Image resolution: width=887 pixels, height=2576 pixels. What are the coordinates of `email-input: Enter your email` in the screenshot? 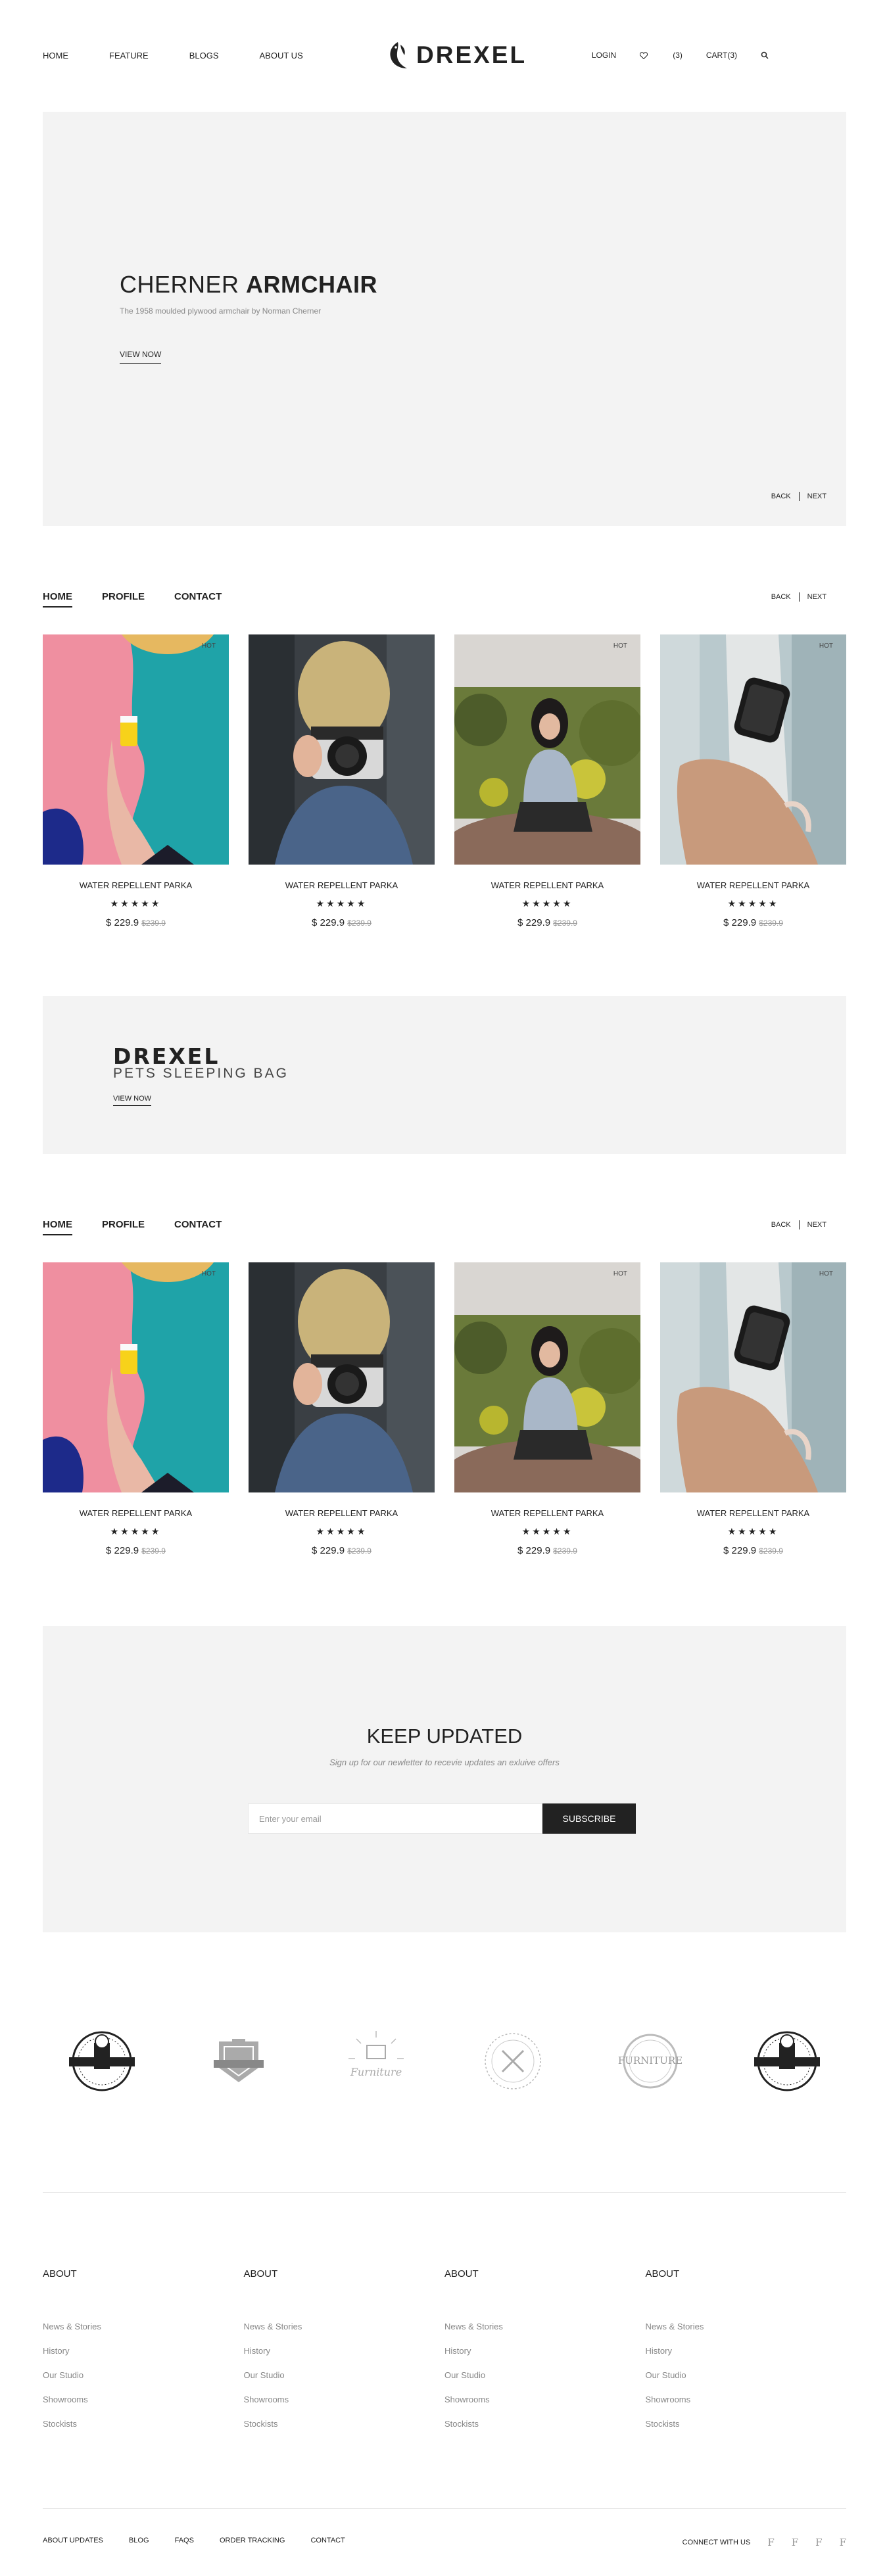 It's located at (395, 1818).